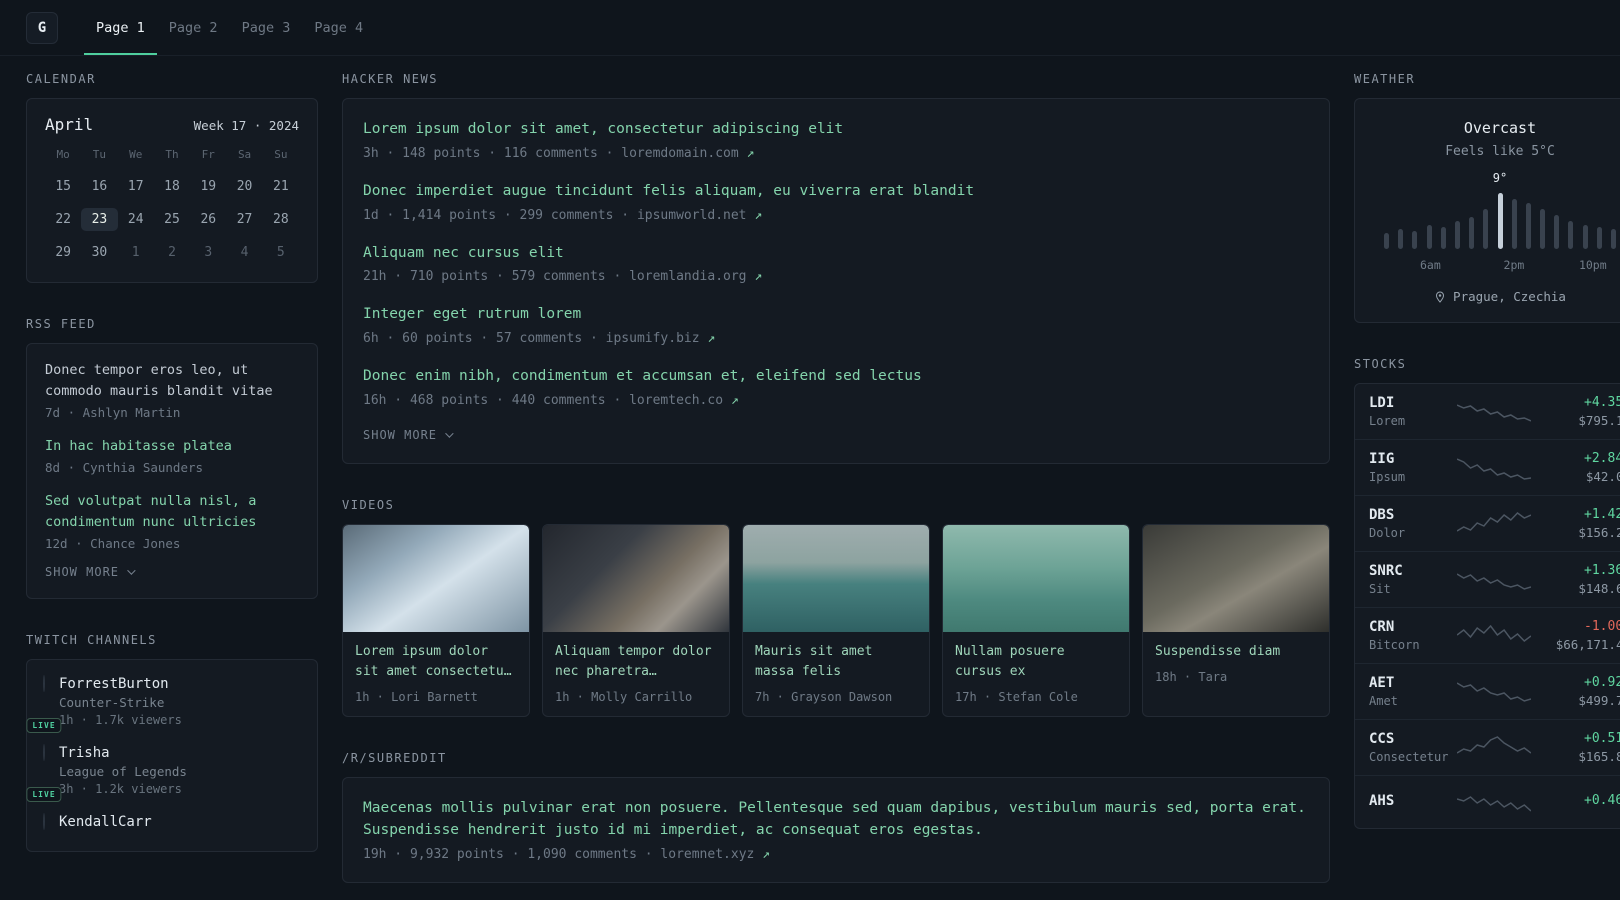 The width and height of the screenshot is (1620, 900). What do you see at coordinates (124, 467) in the screenshot?
I see `rss-item-meta: 8d · Cynthia Saunders` at bounding box center [124, 467].